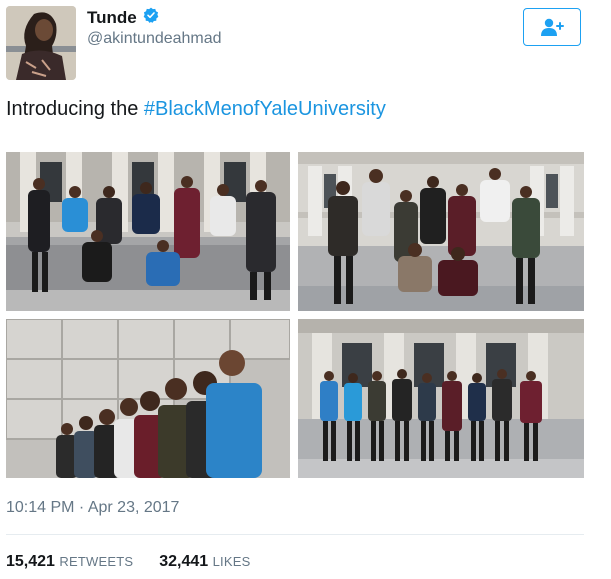  What do you see at coordinates (265, 109) in the screenshot?
I see `hashtag-link: #BlackMenofYaleUniversity` at bounding box center [265, 109].